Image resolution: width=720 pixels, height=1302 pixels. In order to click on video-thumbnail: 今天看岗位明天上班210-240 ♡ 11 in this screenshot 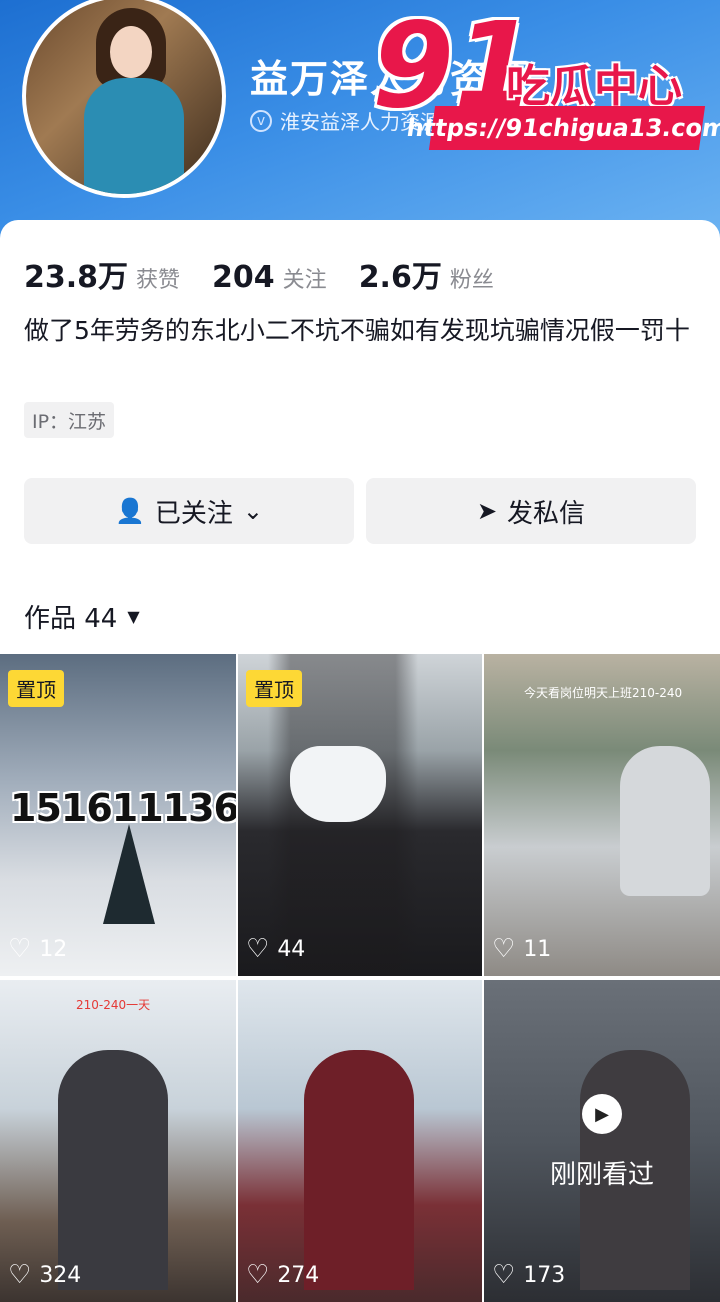, I will do `click(602, 815)`.